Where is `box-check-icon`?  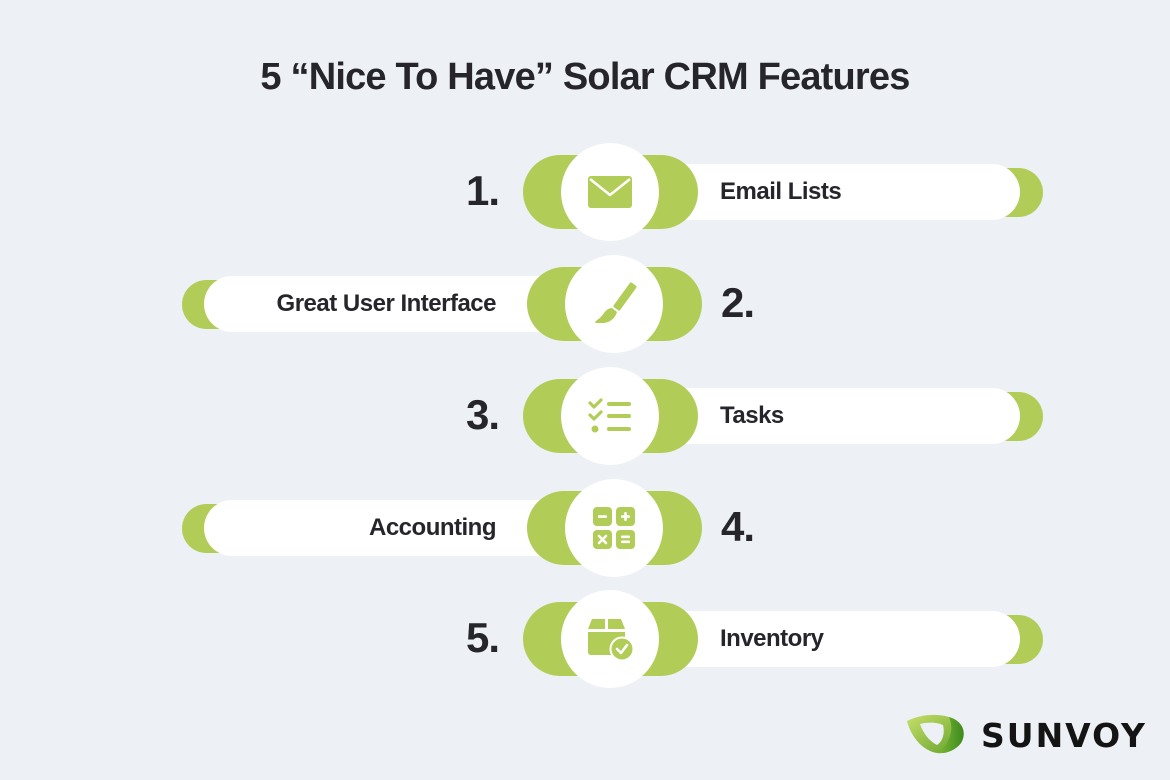 box-check-icon is located at coordinates (610, 639).